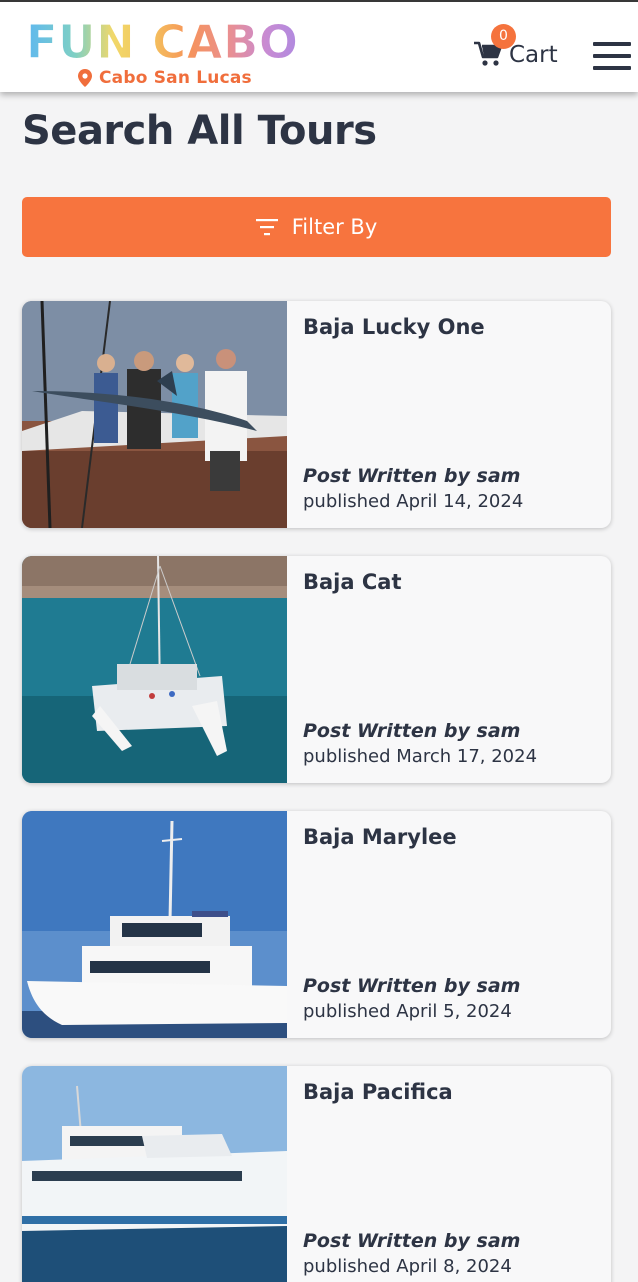 Image resolution: width=638 pixels, height=1282 pixels. Describe the element at coordinates (503, 36) in the screenshot. I see `cart-count-badge: 0` at that location.